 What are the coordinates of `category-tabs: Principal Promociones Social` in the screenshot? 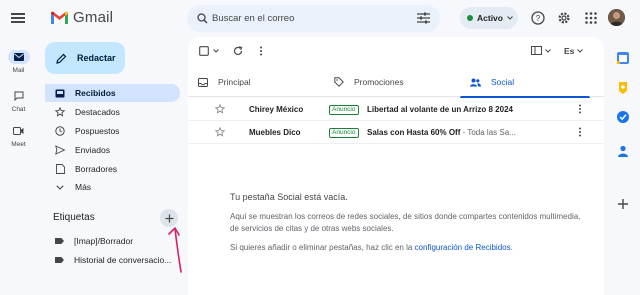 It's located at (396, 82).